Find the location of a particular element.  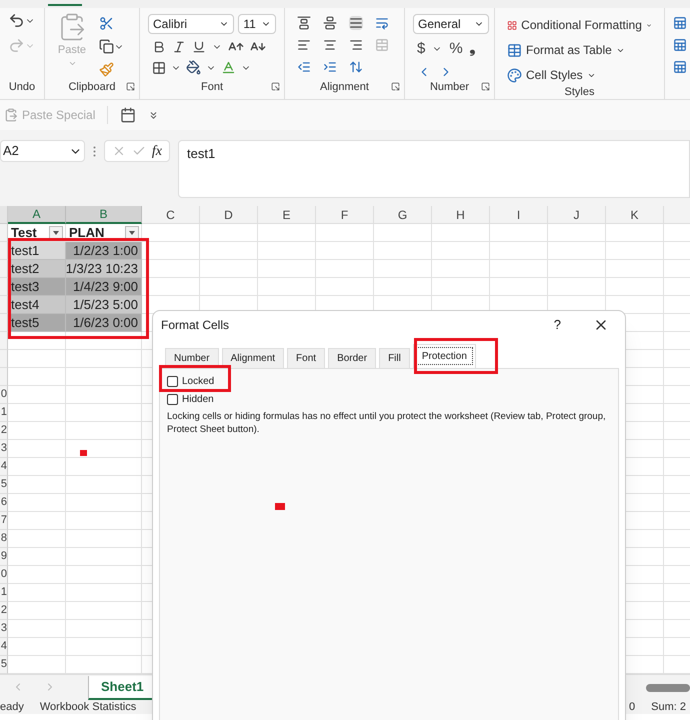

row-header: 9 is located at coordinates (4, 557).